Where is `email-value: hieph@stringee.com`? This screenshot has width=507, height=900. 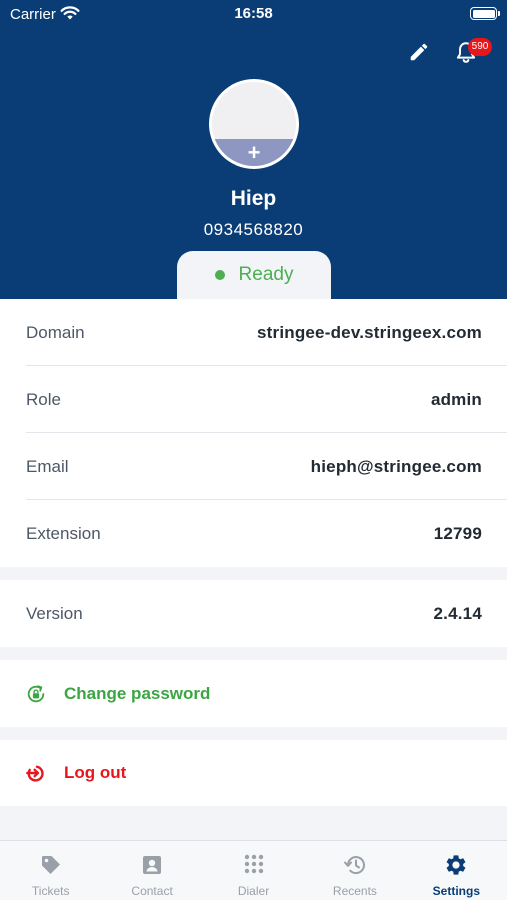
email-value: hieph@stringee.com is located at coordinates (396, 466).